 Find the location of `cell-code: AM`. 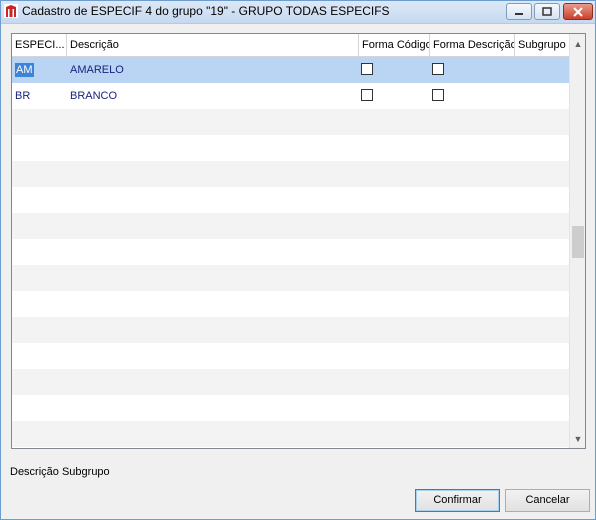

cell-code: AM is located at coordinates (24, 70).